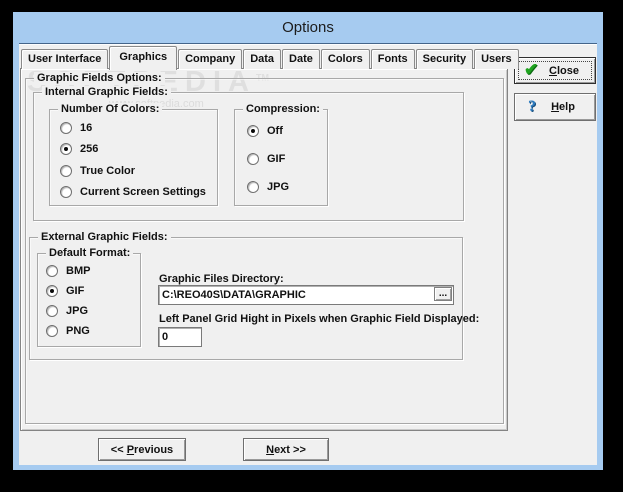  What do you see at coordinates (104, 237) in the screenshot?
I see `group-label: External Graphic Fields:` at bounding box center [104, 237].